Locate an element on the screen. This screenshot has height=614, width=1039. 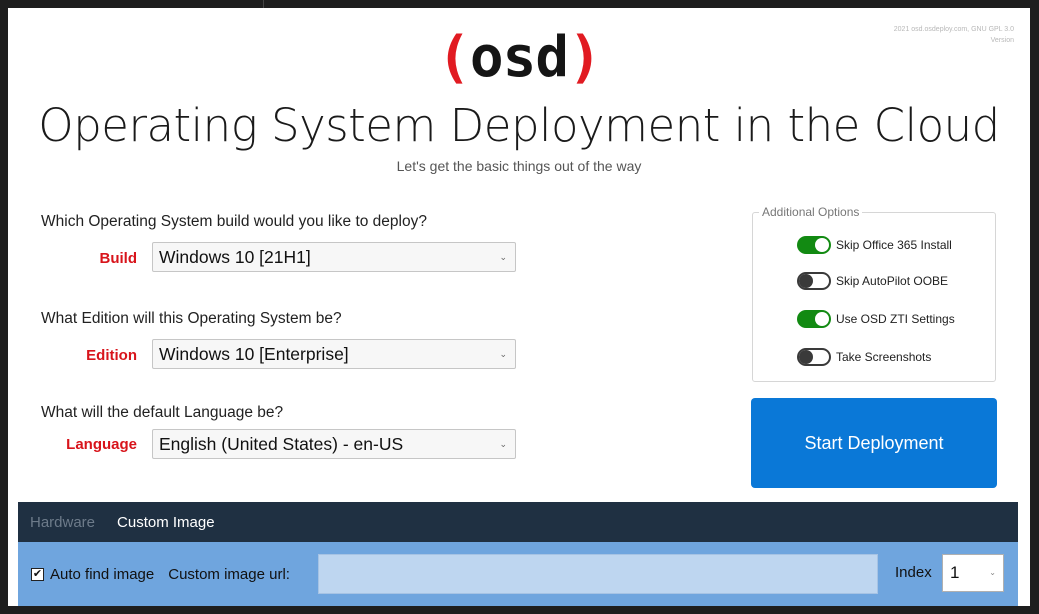
screenshots-label: Take Screenshots is located at coordinates (884, 357).